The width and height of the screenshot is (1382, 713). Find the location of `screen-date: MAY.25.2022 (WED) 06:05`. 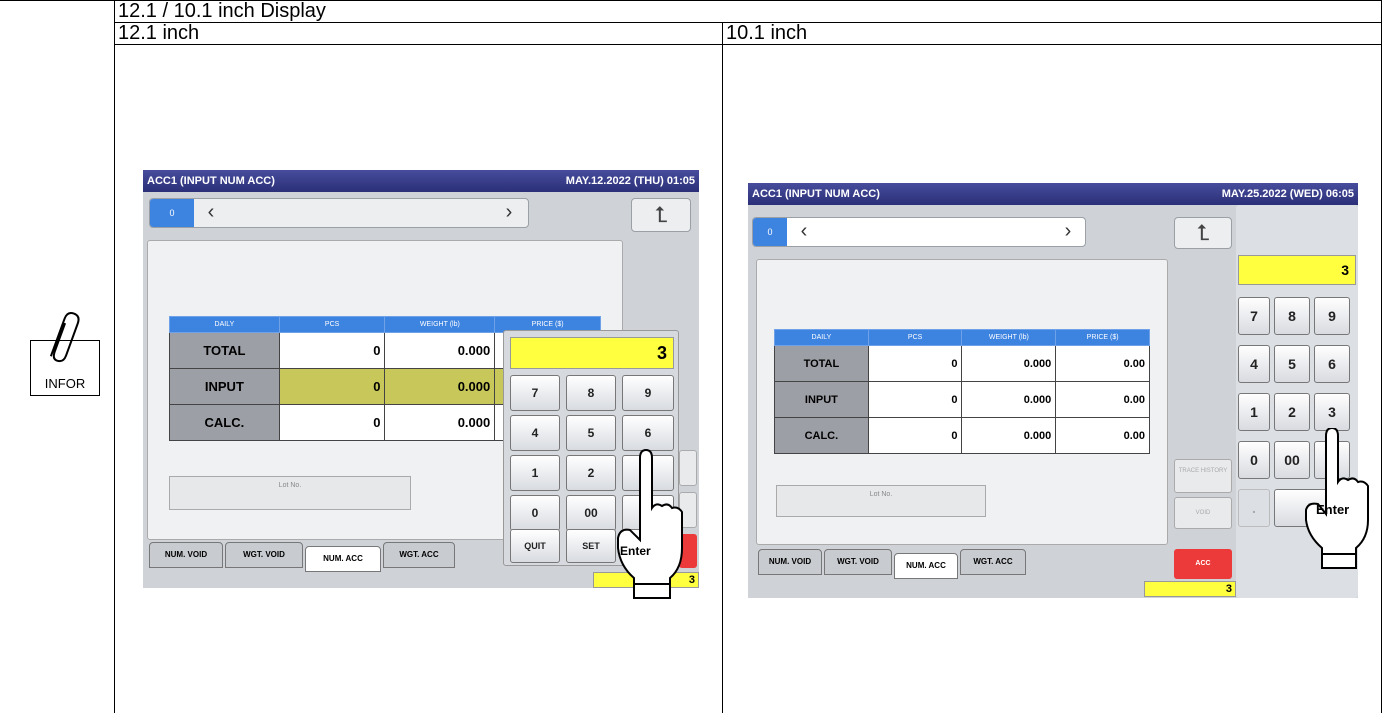

screen-date: MAY.25.2022 (WED) 06:05 is located at coordinates (1287, 194).